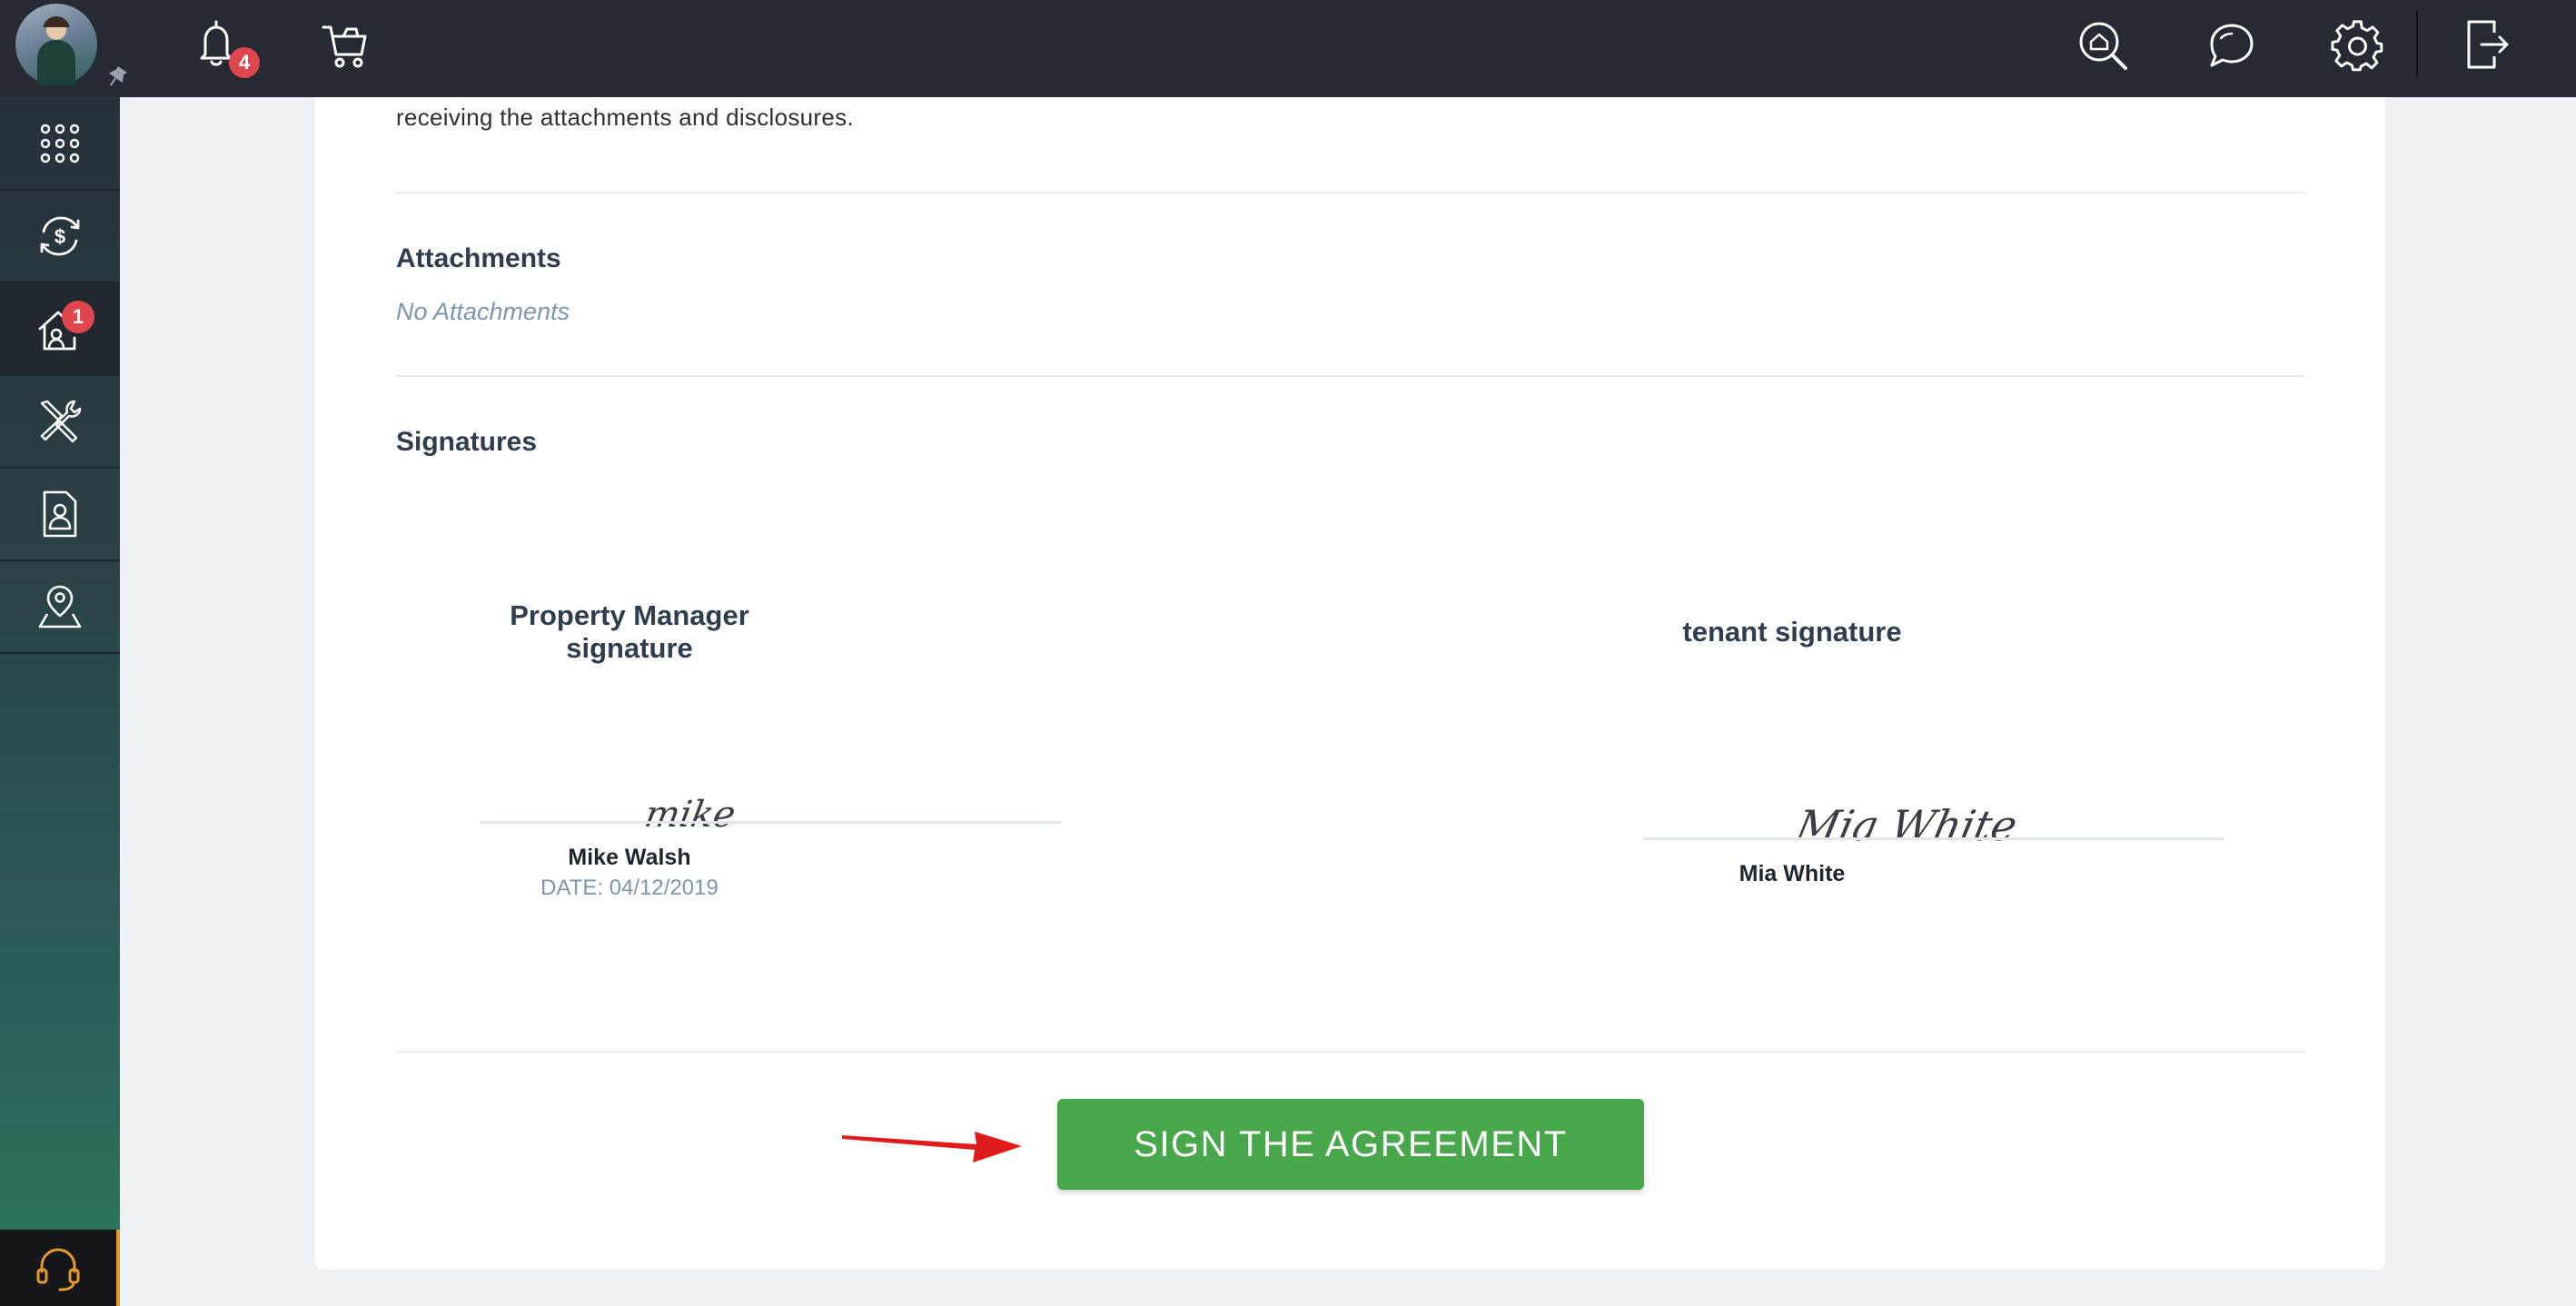 This screenshot has height=1306, width=2576. Describe the element at coordinates (1934, 839) in the screenshot. I see `tenant-signature-line` at that location.